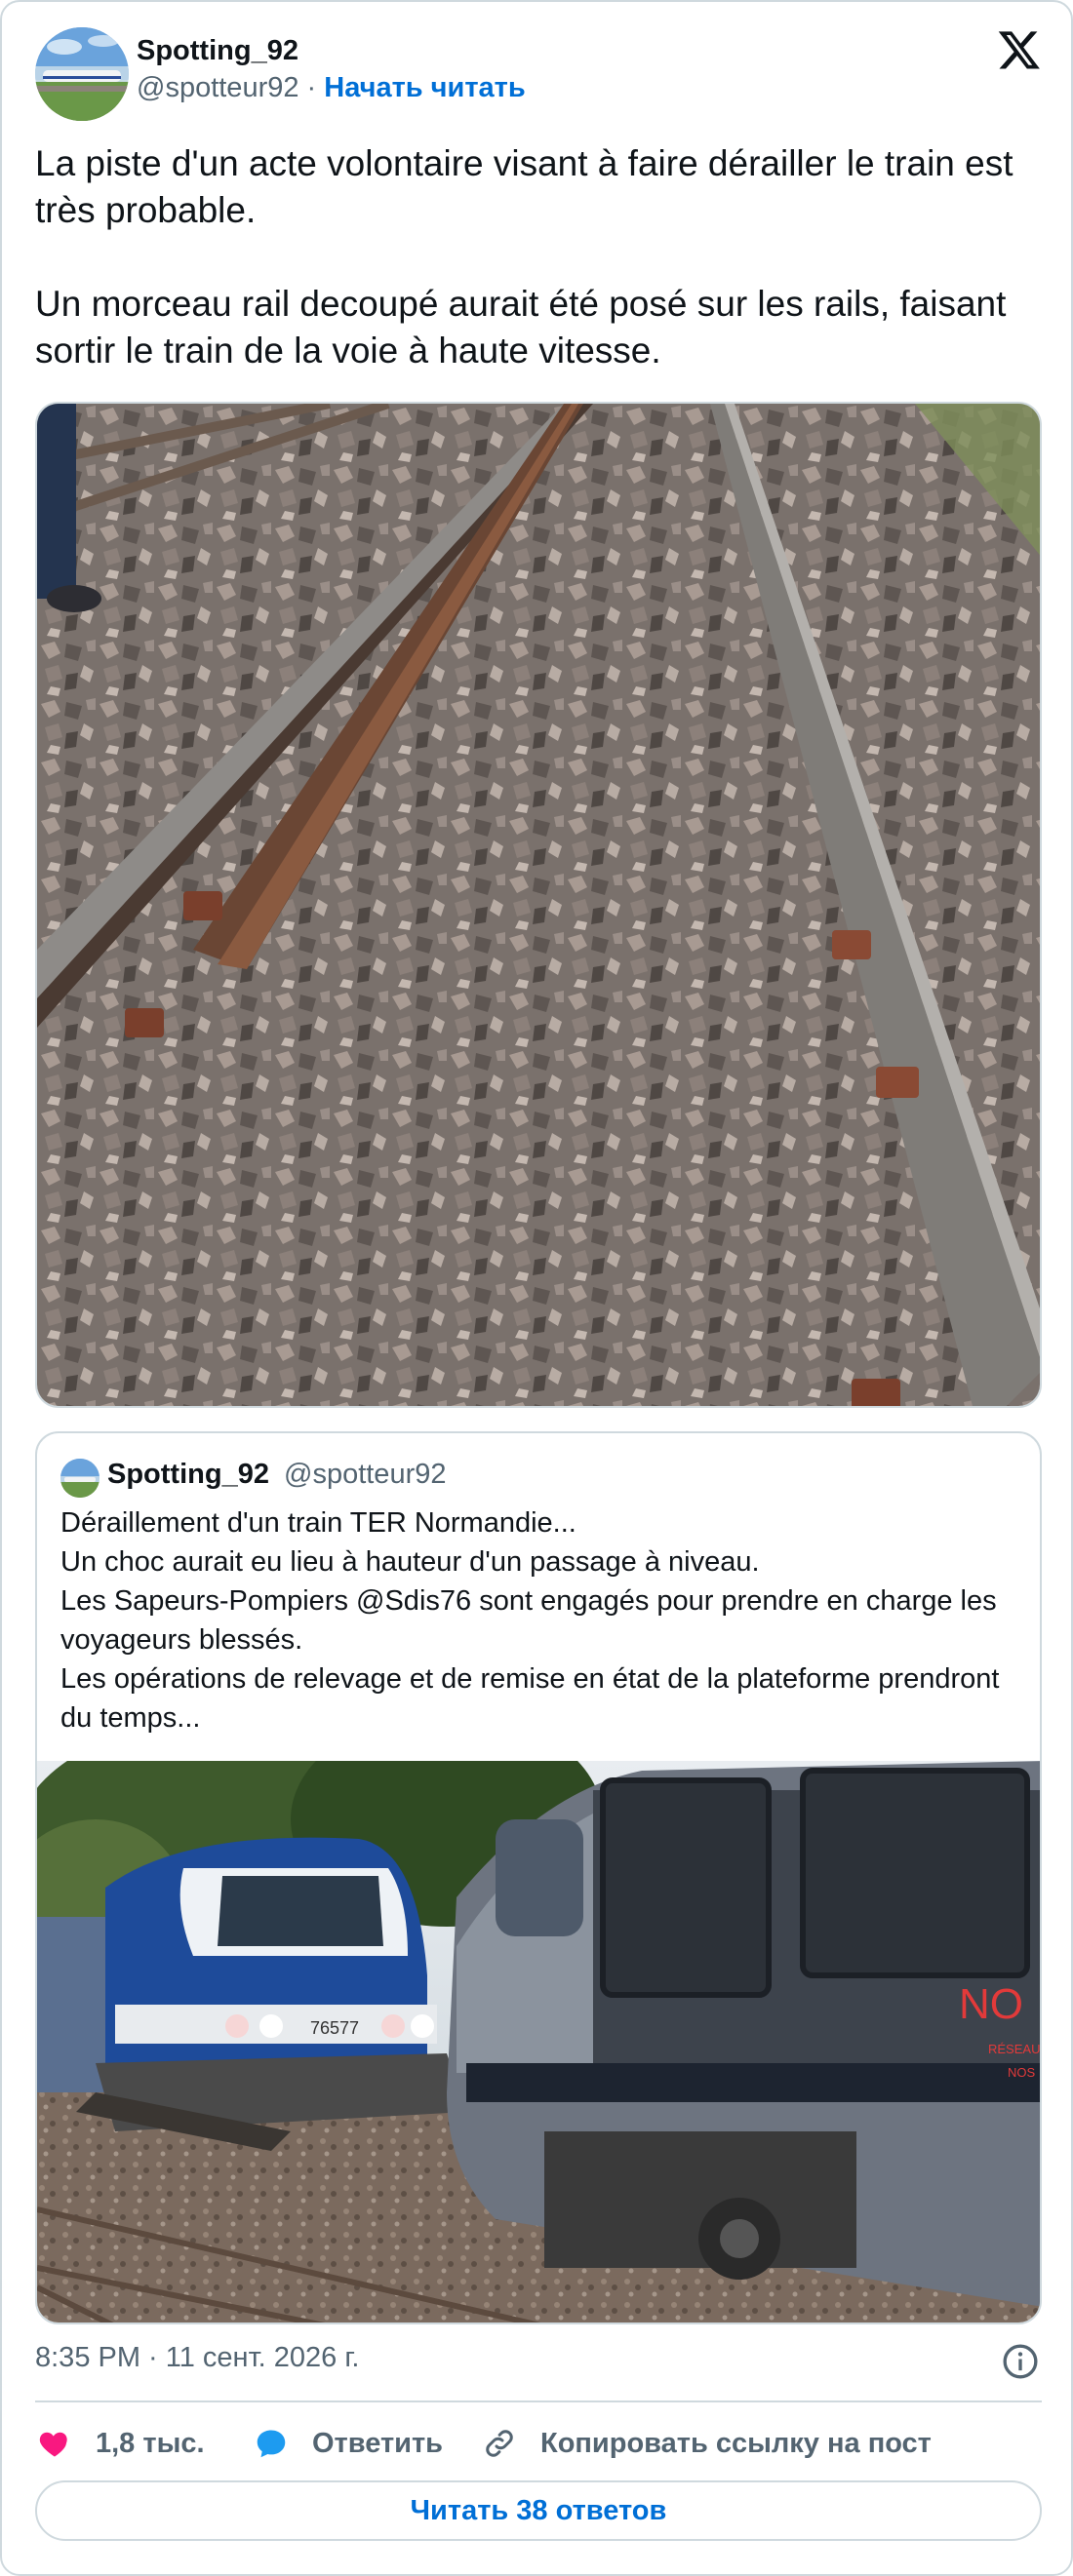 This screenshot has height=2576, width=1073. Describe the element at coordinates (1022, 2072) in the screenshot. I see `train-livery-small-2: NOS` at that location.